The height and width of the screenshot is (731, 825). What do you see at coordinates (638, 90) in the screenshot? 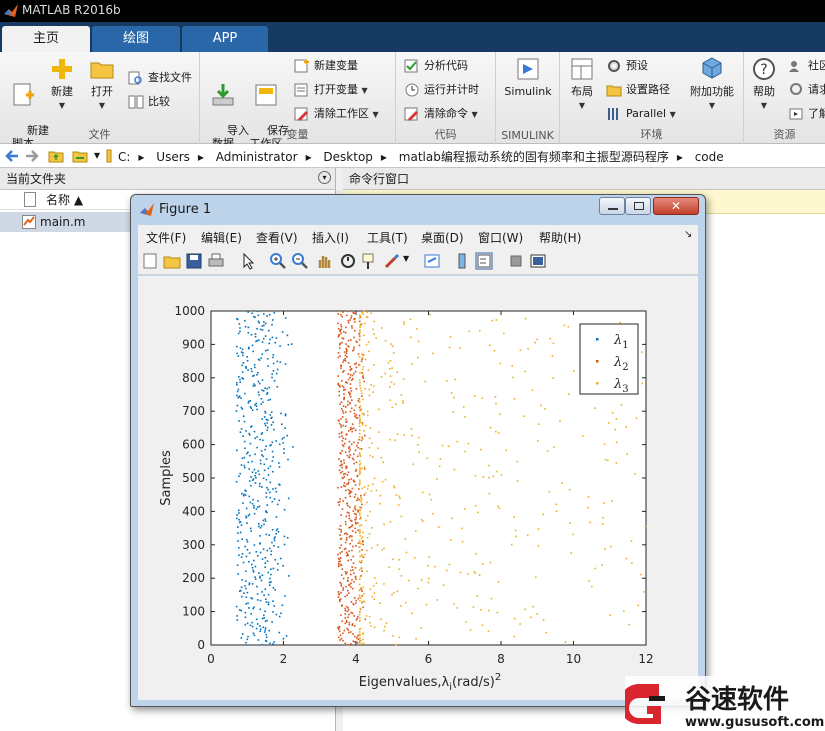
I see `set-path-button: 设置路径` at bounding box center [638, 90].